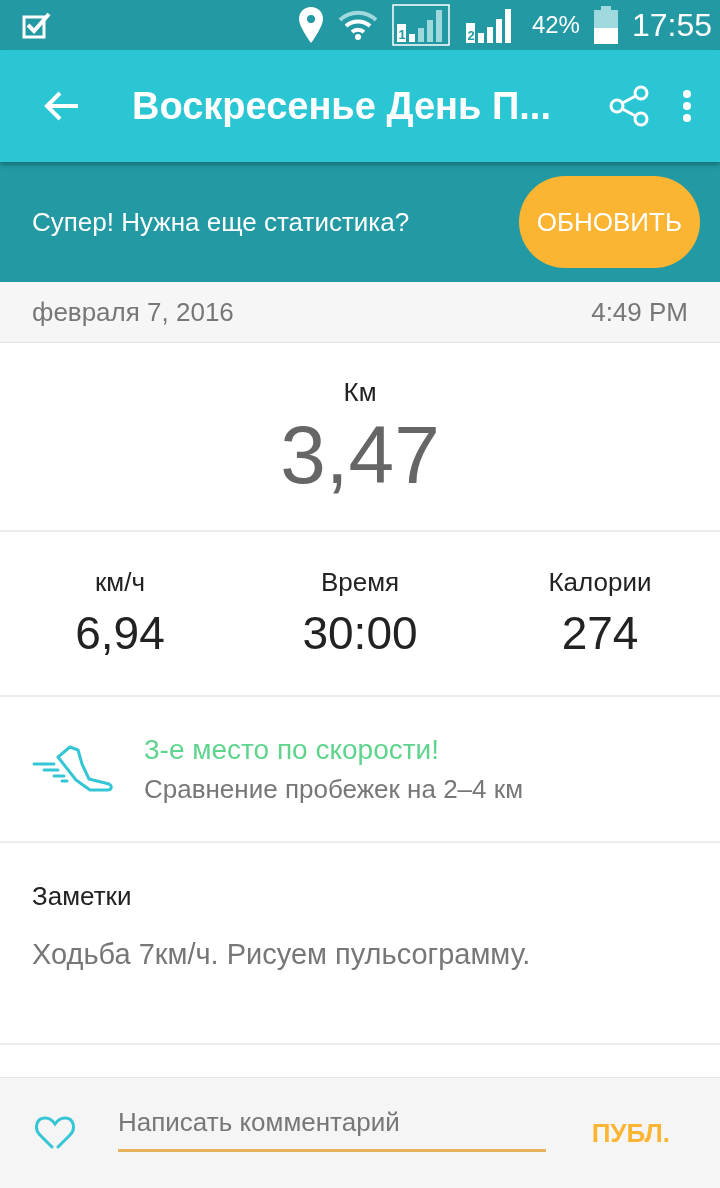 This screenshot has width=720, height=1188. Describe the element at coordinates (292, 749) in the screenshot. I see `ranking-title: 3-е место по скорости!` at that location.